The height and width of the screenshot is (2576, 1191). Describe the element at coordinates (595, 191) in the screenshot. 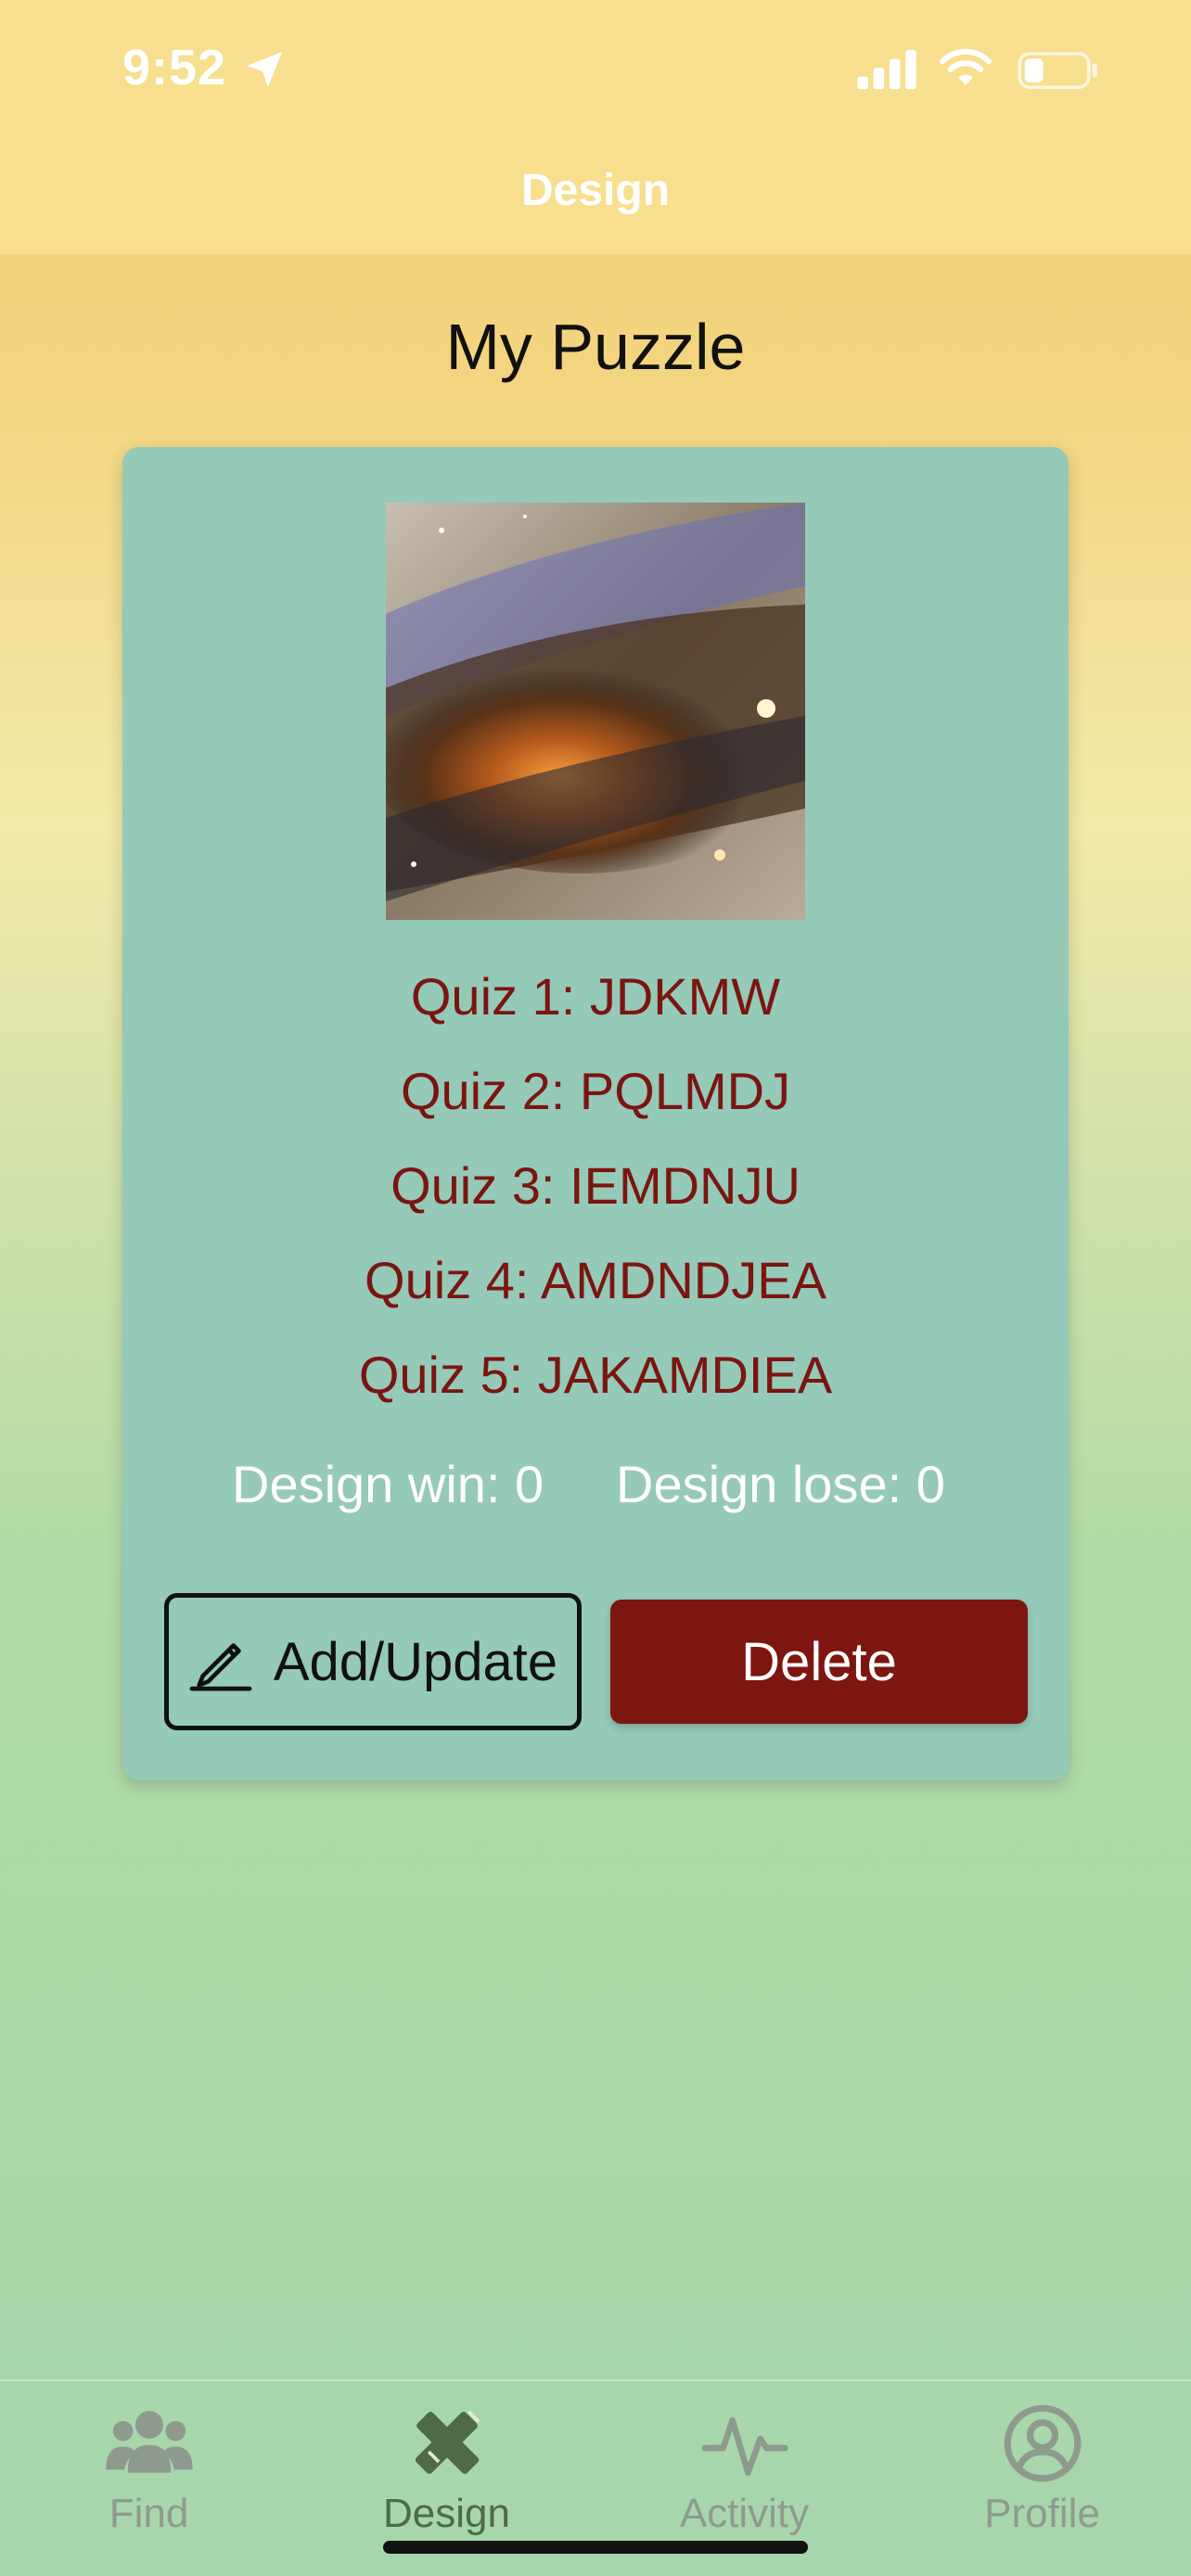

I see `nav-title: Design` at that location.